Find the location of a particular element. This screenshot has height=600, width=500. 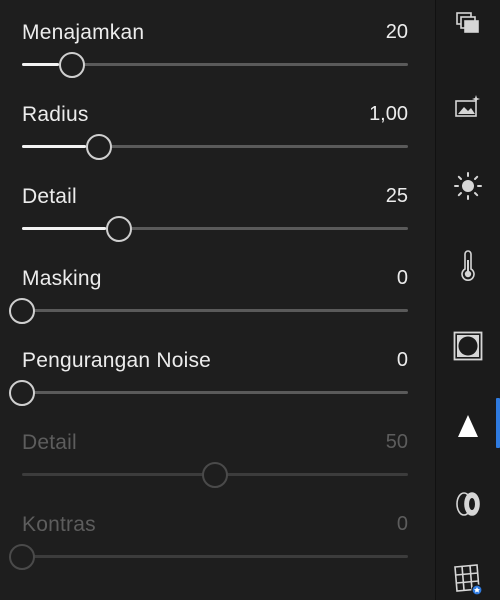

slider-noise-detail: Detail 50 is located at coordinates (215, 451).